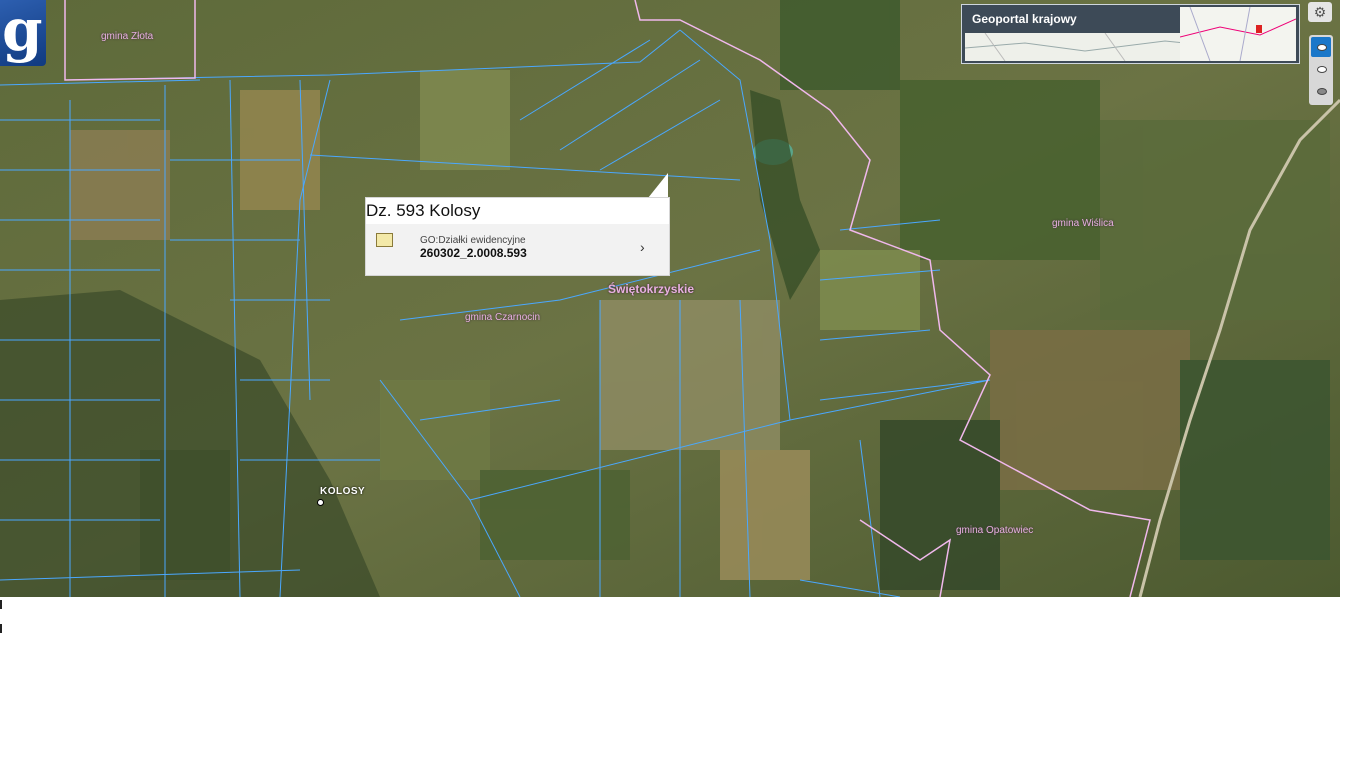 The height and width of the screenshot is (768, 1366). Describe the element at coordinates (473, 253) in the screenshot. I see `popup-parcel-id: 260302_2.0008.593` at that location.